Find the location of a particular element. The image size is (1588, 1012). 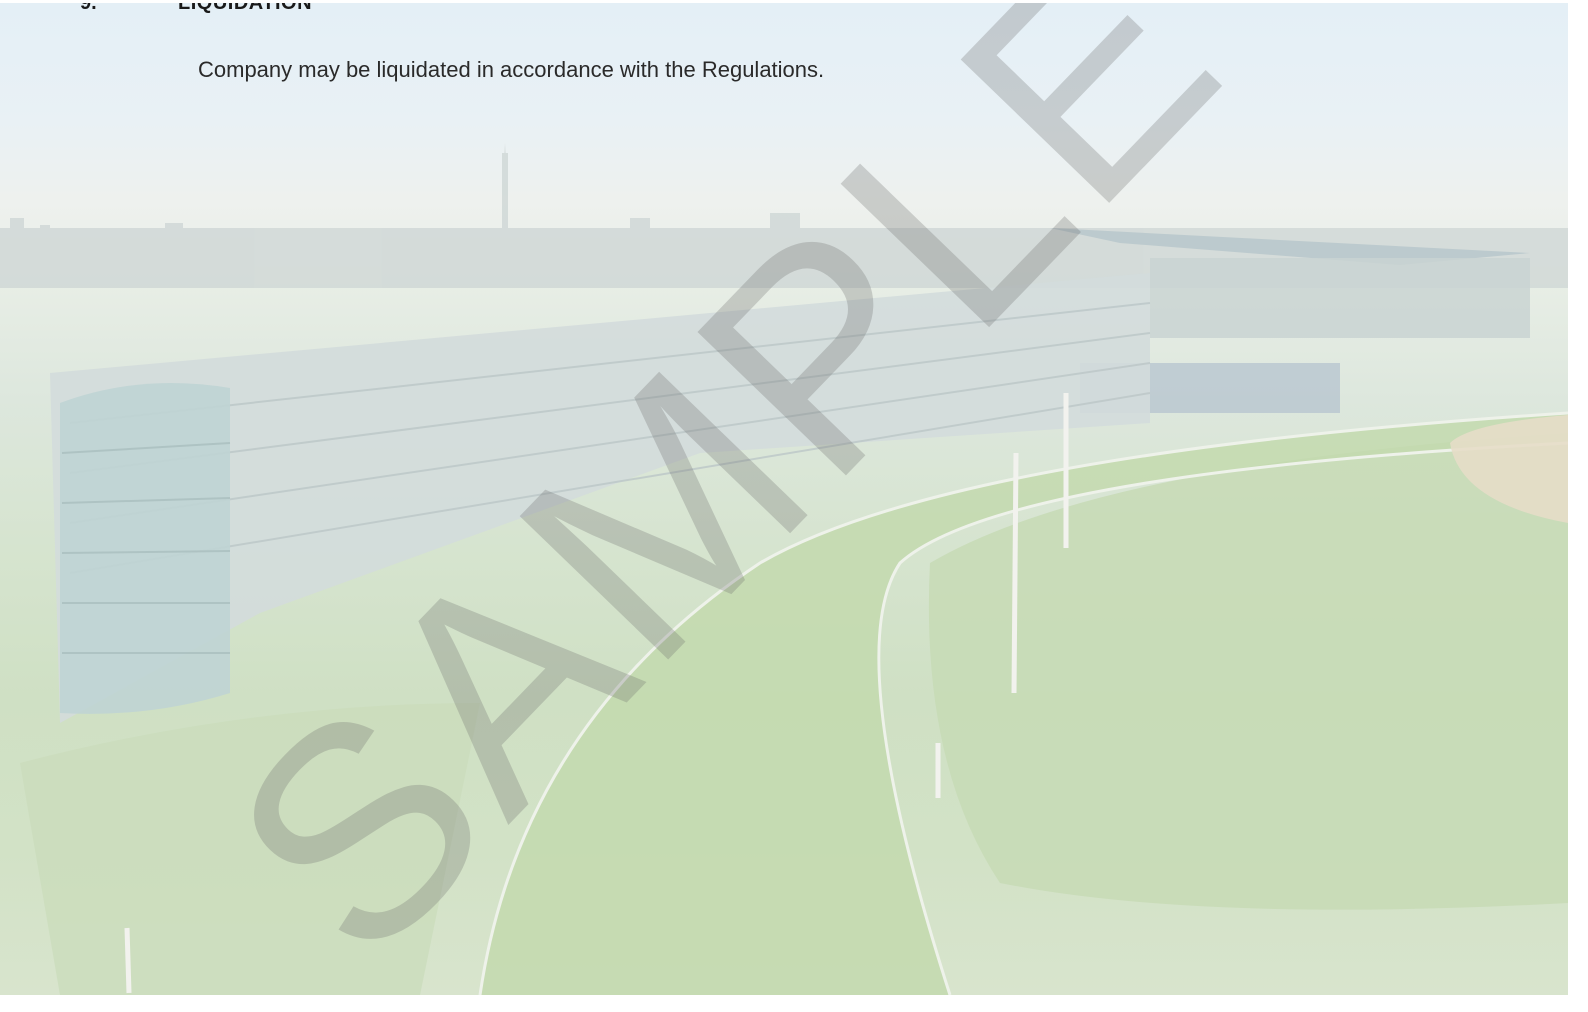

section-heading: 9. LIQUIDATION is located at coordinates (300, 9).